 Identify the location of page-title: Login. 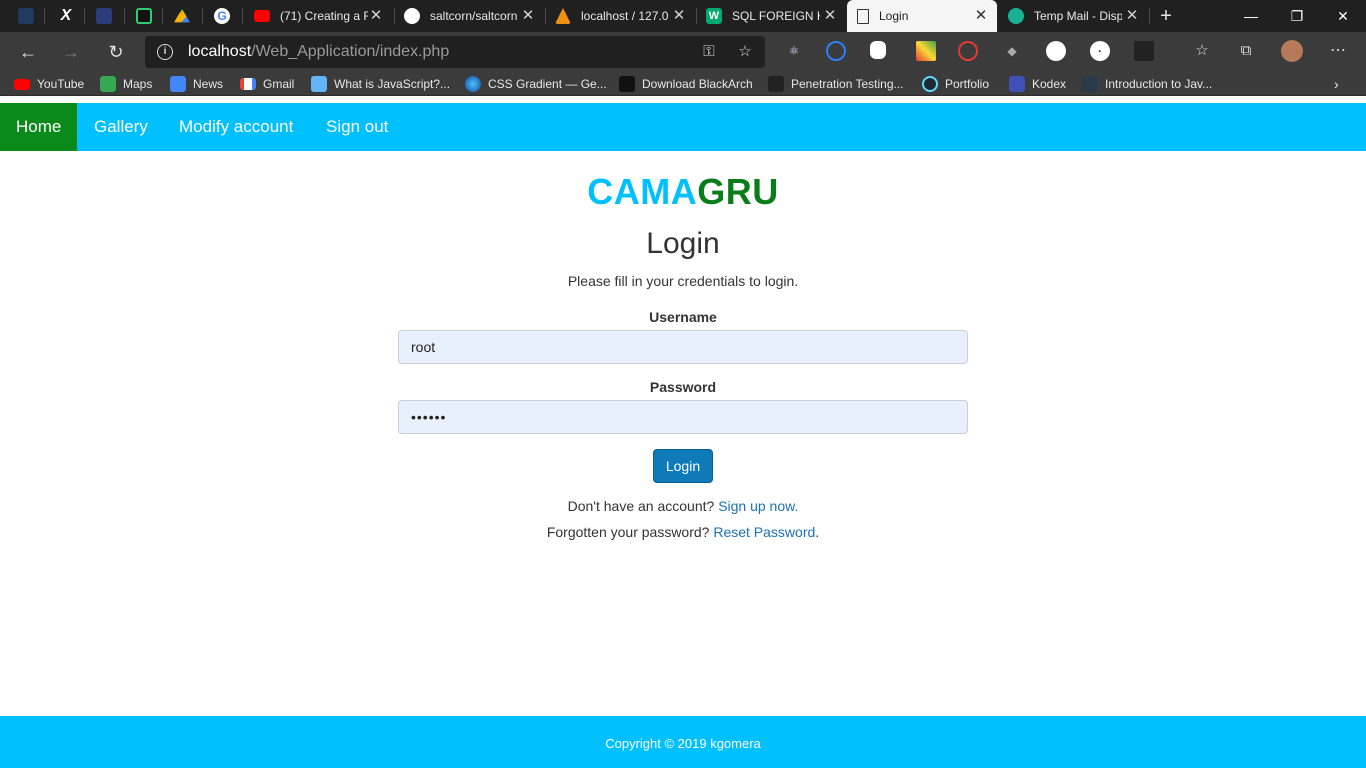
(683, 243).